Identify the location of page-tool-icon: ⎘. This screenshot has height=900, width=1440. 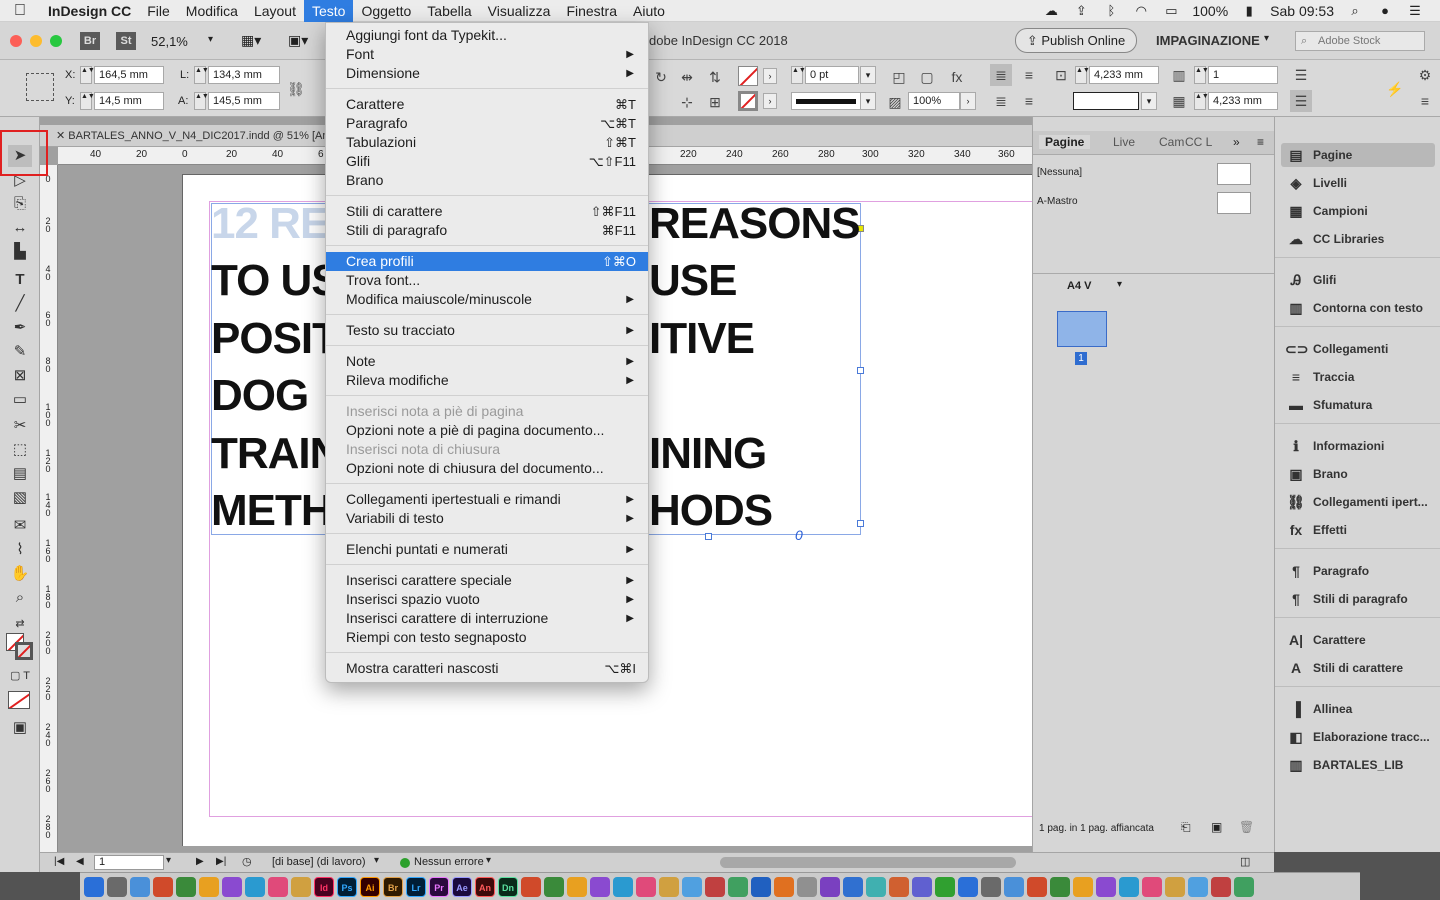
(20, 204).